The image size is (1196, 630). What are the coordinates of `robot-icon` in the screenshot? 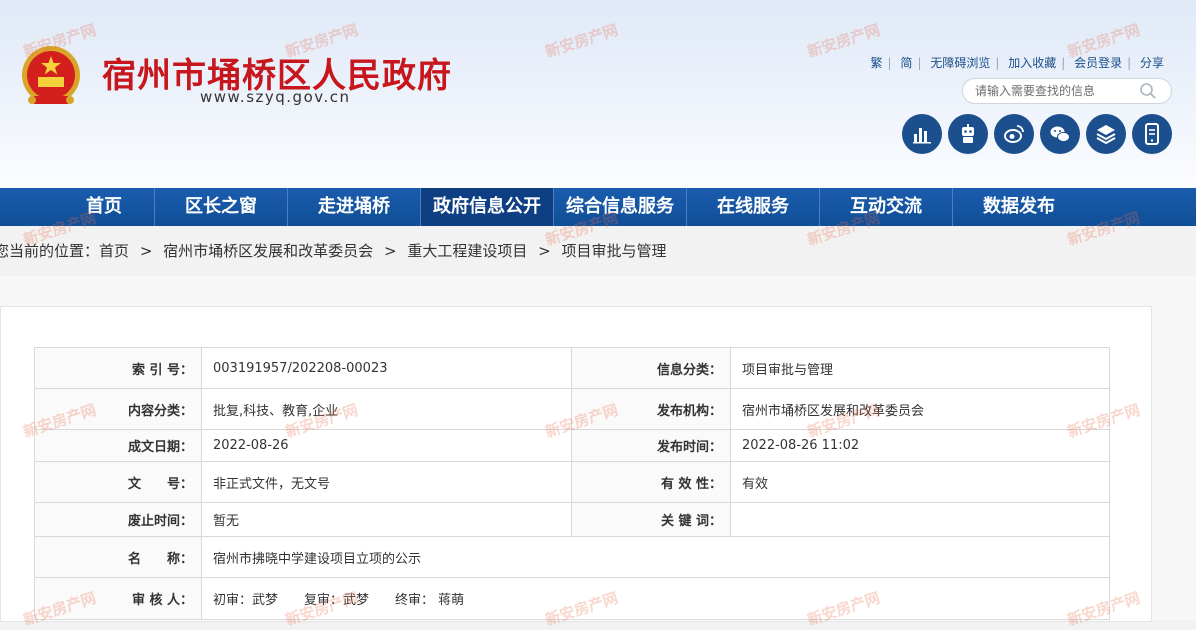 It's located at (968, 134).